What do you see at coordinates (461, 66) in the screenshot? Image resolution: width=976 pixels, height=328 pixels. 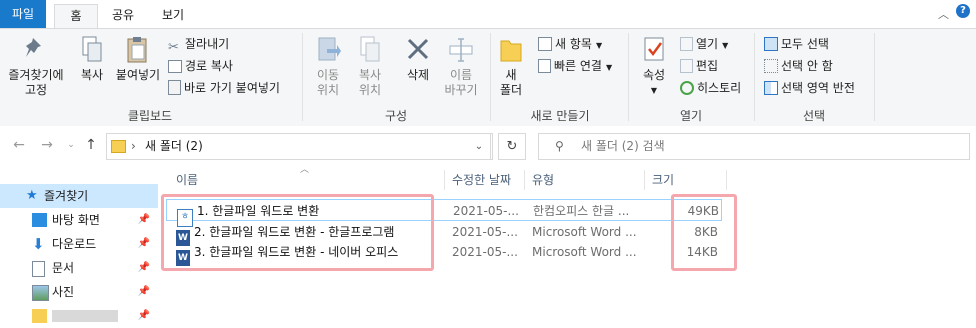 I see `rename-button: 이름 바꾸기` at bounding box center [461, 66].